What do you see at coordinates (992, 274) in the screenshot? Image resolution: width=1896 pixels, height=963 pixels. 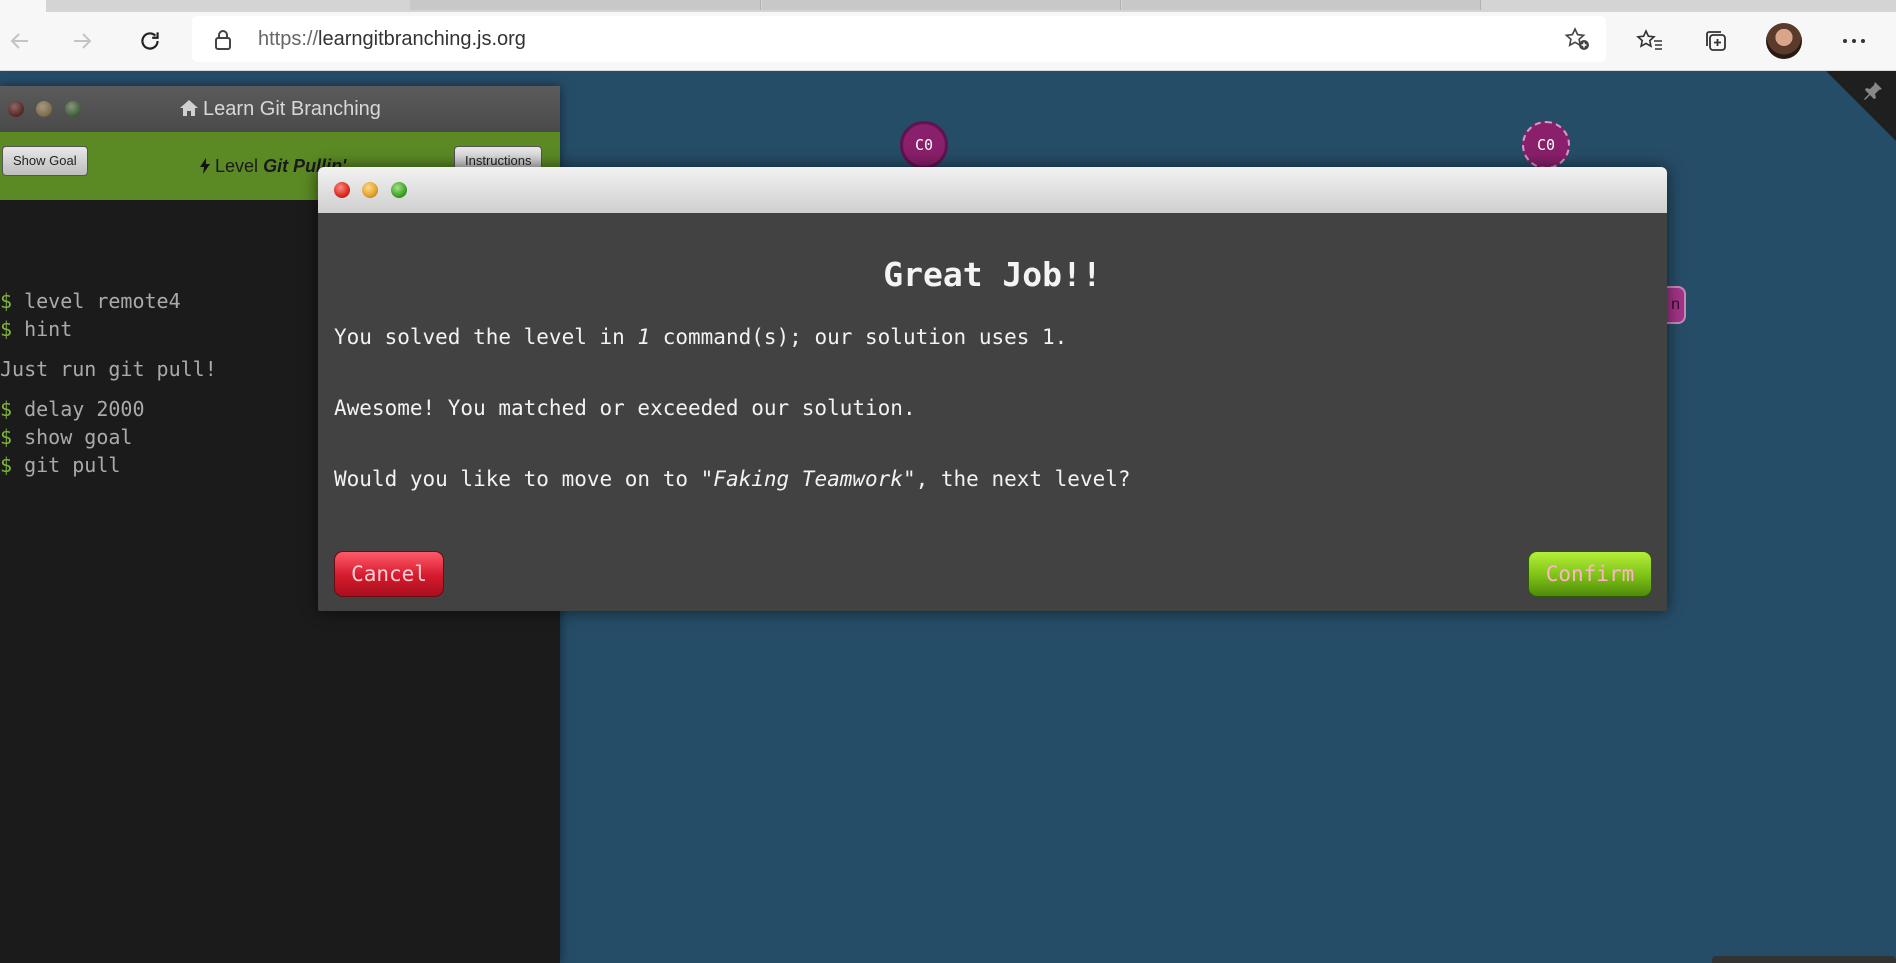 I see `dialog-heading: Great Job!!` at bounding box center [992, 274].